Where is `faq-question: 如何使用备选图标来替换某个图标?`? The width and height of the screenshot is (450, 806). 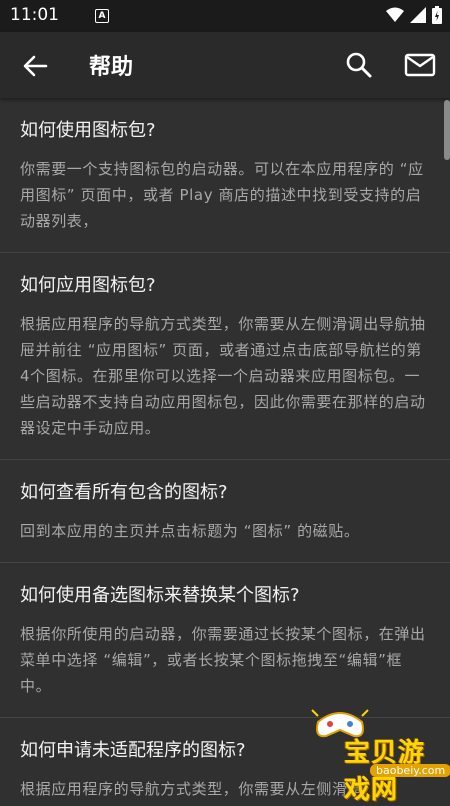
faq-question: 如何使用备选图标来替换某个图标? is located at coordinates (160, 595).